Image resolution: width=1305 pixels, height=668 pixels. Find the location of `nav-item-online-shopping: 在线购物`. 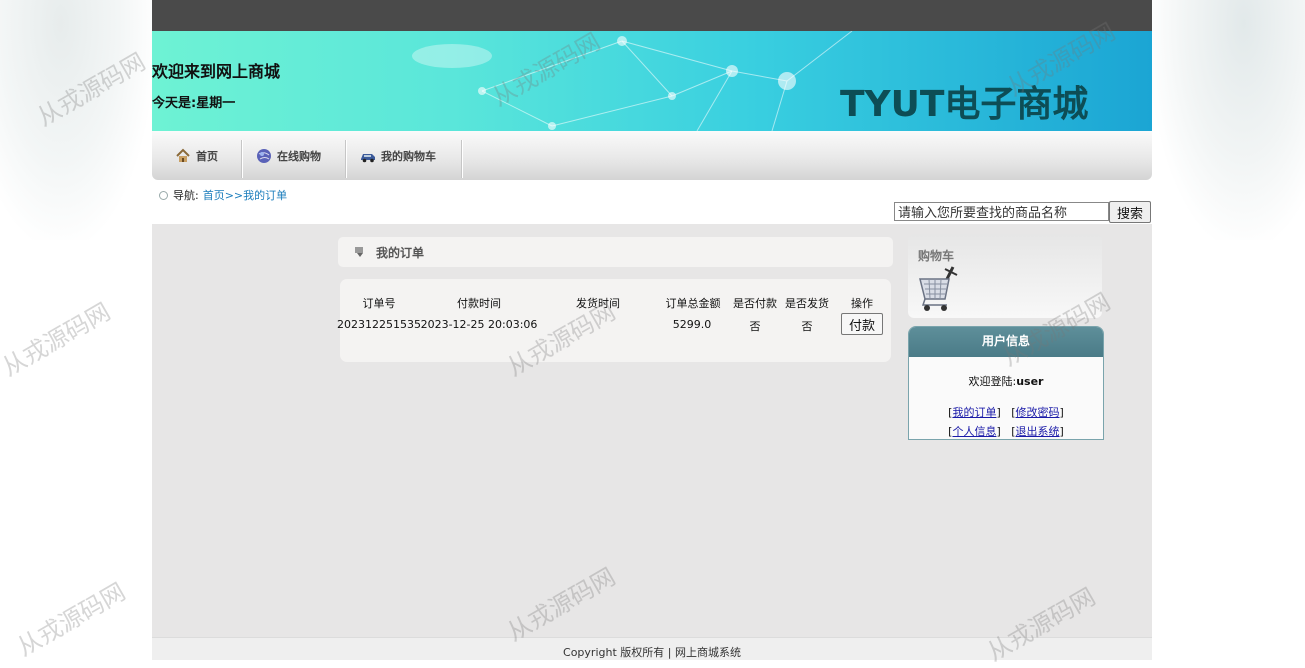

nav-item-online-shopping: 在线购物 is located at coordinates (288, 155).